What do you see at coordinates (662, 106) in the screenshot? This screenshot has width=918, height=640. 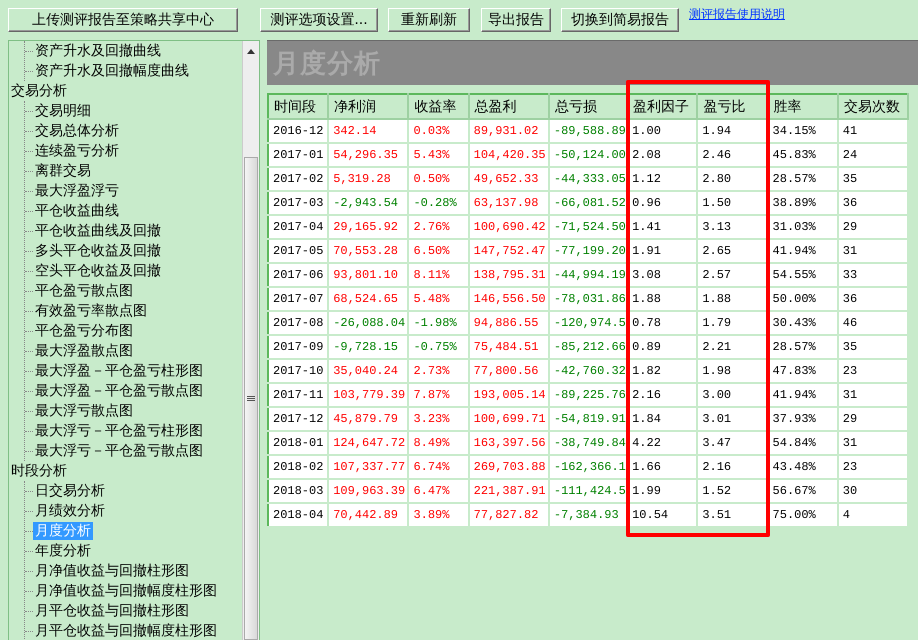 I see `column-header: 盈利因子` at bounding box center [662, 106].